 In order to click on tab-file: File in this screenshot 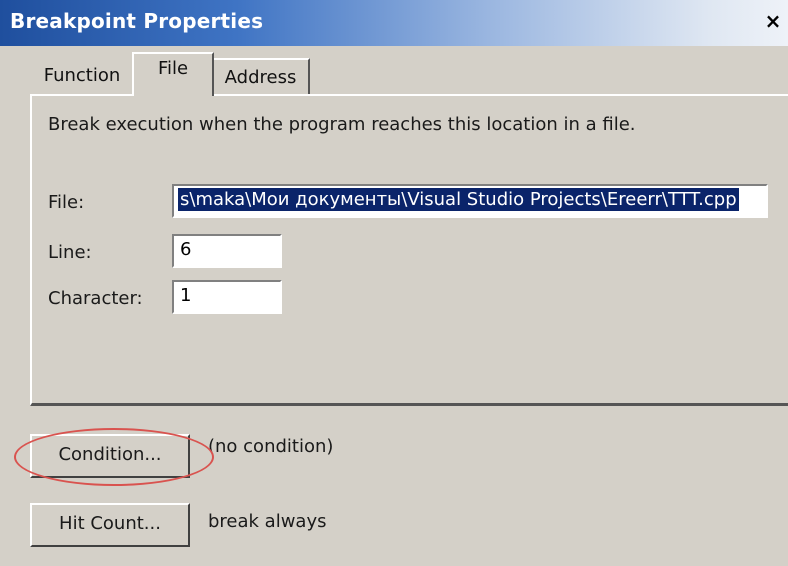, I will do `click(173, 74)`.